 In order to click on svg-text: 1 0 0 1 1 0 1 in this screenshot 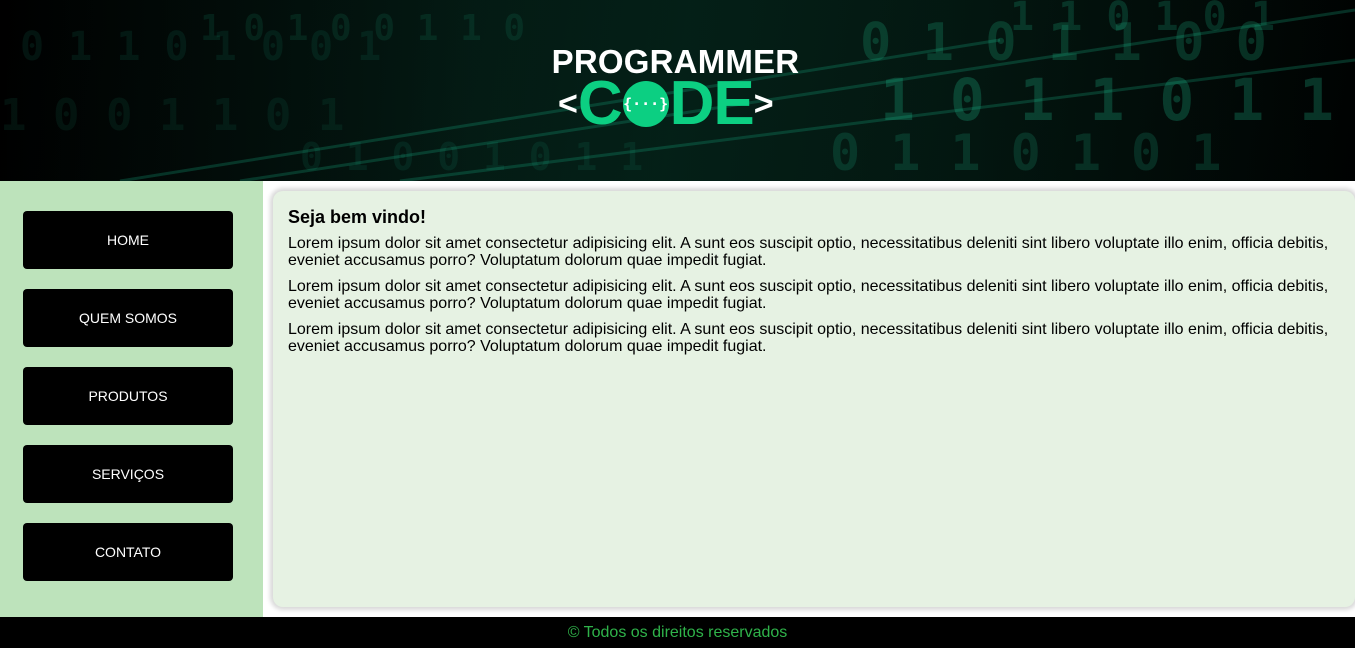, I will do `click(172, 115)`.